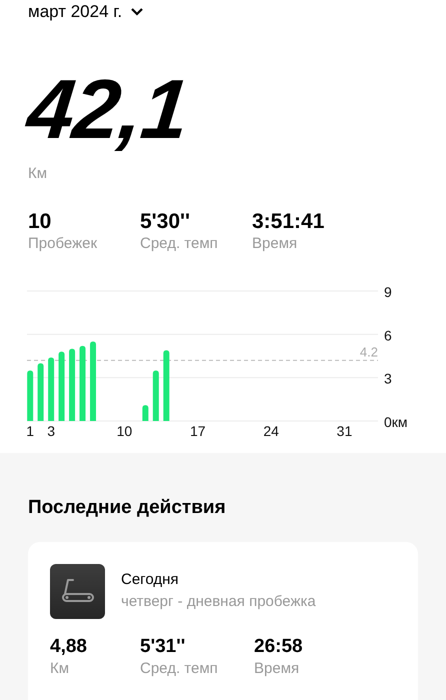 The width and height of the screenshot is (446, 700). What do you see at coordinates (166, 221) in the screenshot?
I see `stat-value: 5'30''` at bounding box center [166, 221].